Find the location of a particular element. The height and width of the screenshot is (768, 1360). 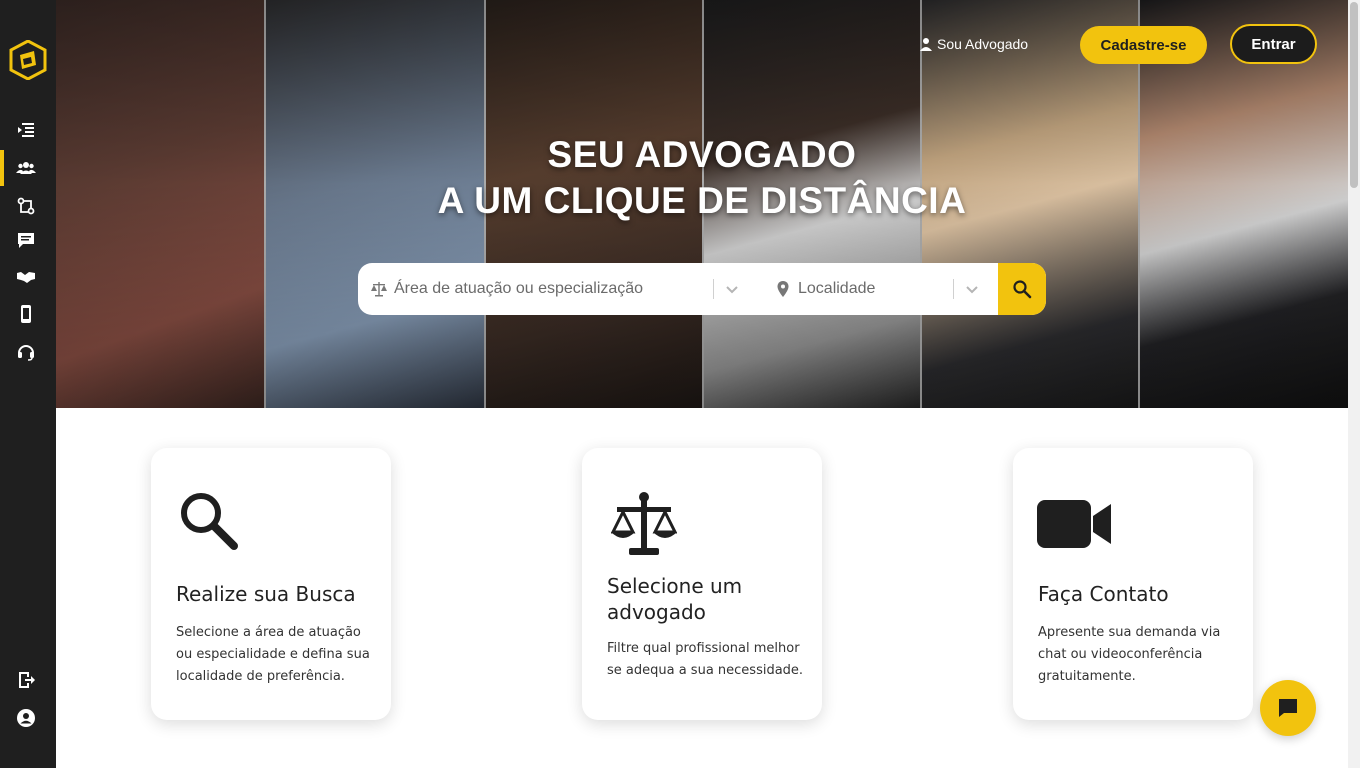

sidebar is located at coordinates (28, 384).